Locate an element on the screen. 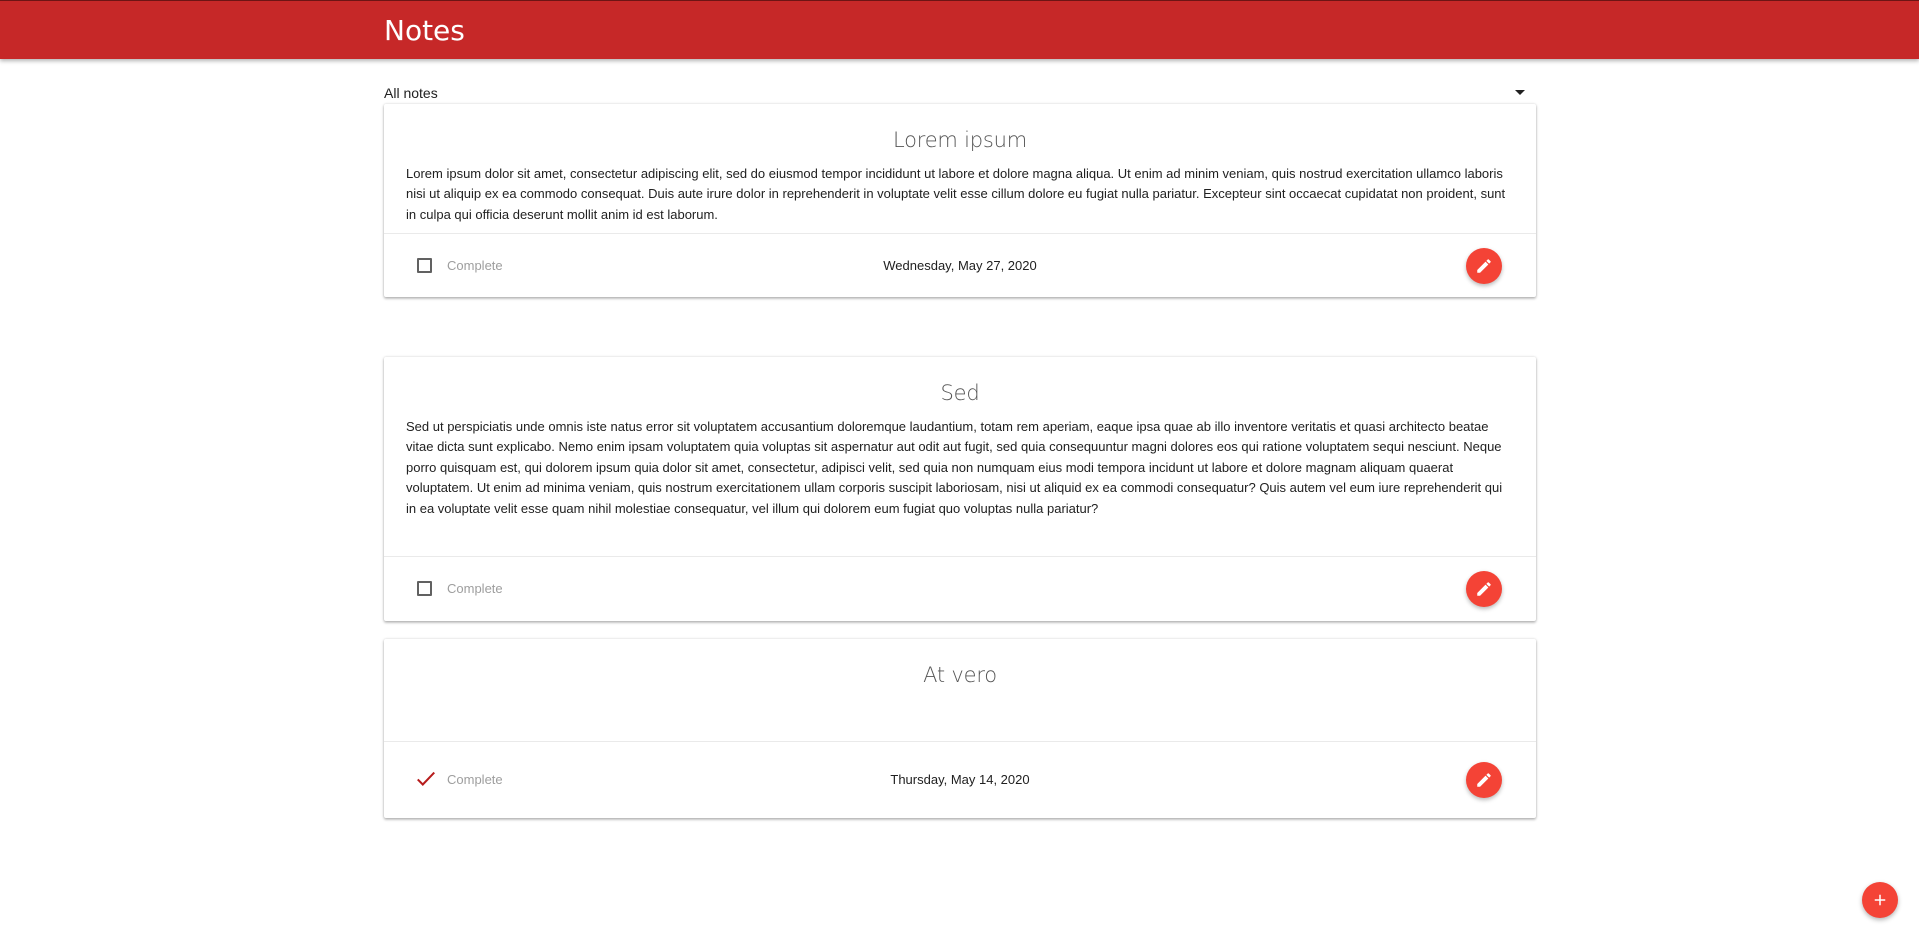 The image size is (1919, 937). note-body is located at coordinates (960, 693).